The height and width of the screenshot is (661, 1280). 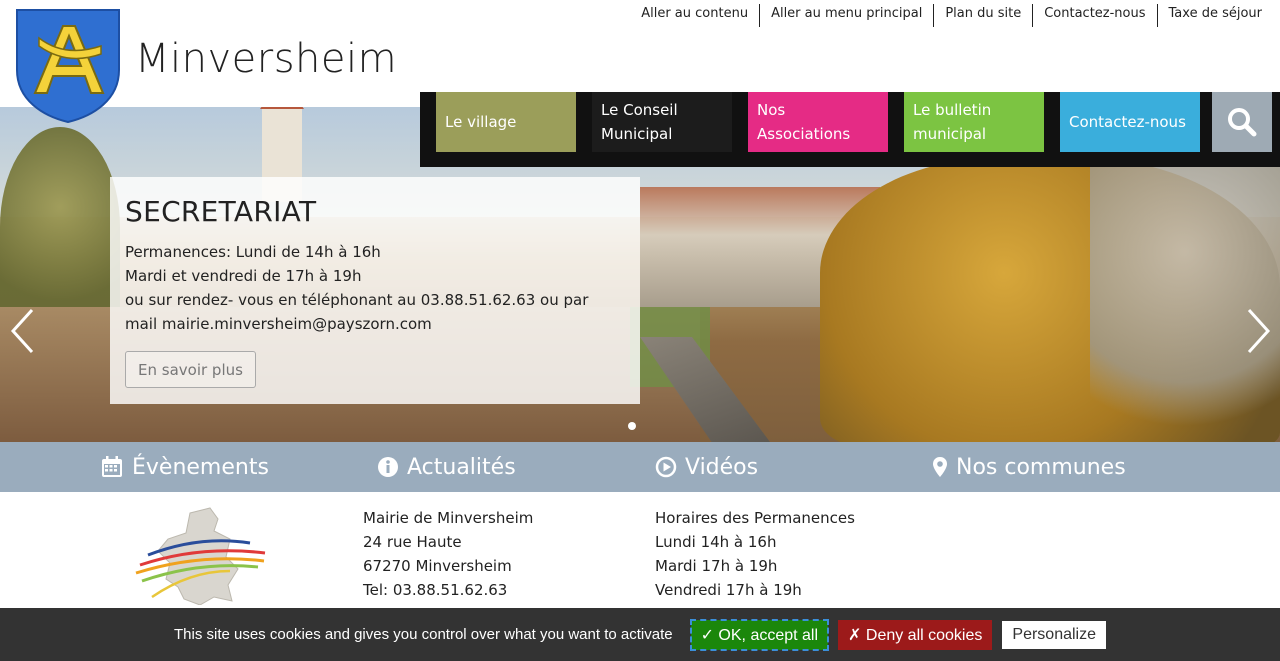 What do you see at coordinates (1258, 331) in the screenshot?
I see `chevron-right-icon` at bounding box center [1258, 331].